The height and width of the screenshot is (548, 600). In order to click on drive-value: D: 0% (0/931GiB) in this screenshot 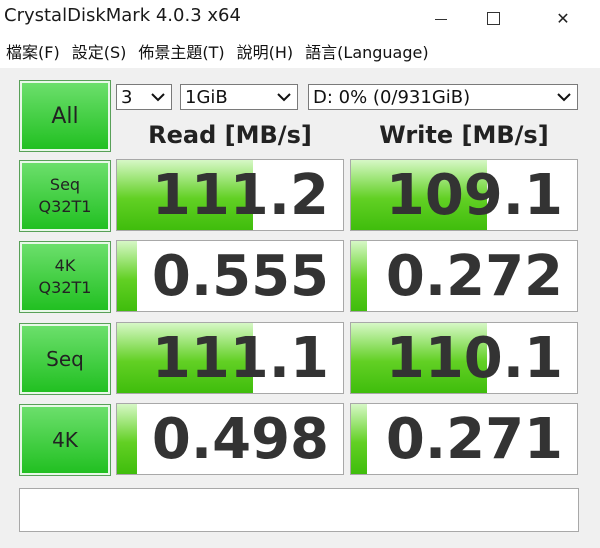, I will do `click(392, 97)`.